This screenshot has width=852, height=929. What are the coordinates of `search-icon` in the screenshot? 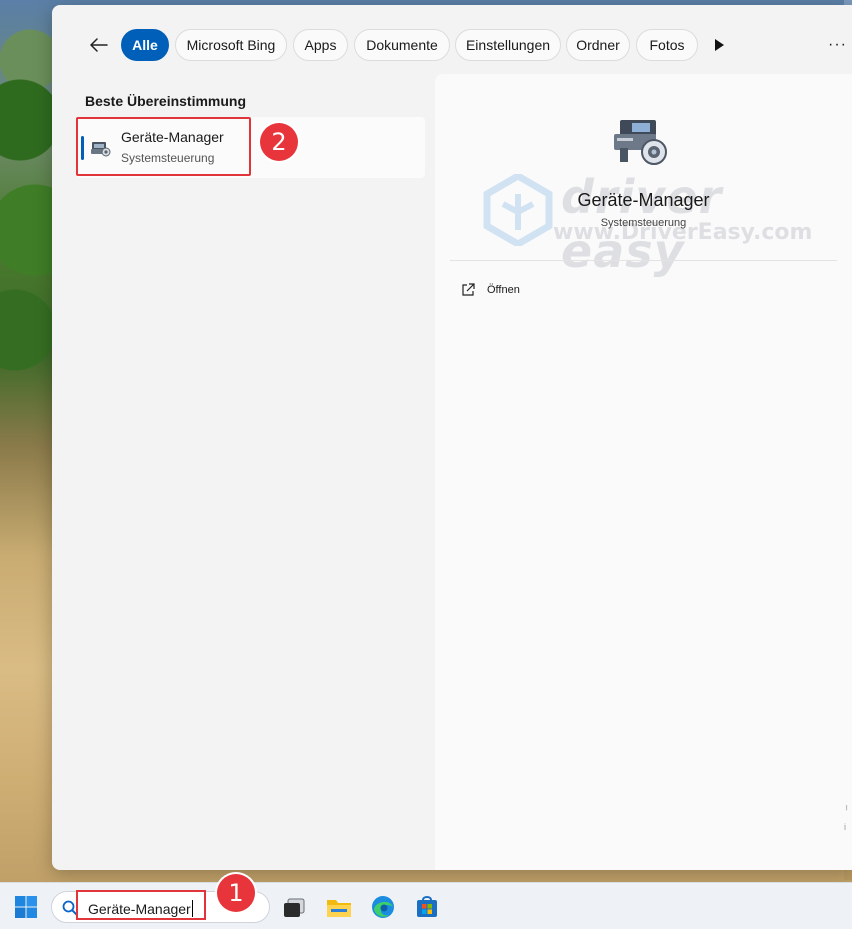 It's located at (70, 908).